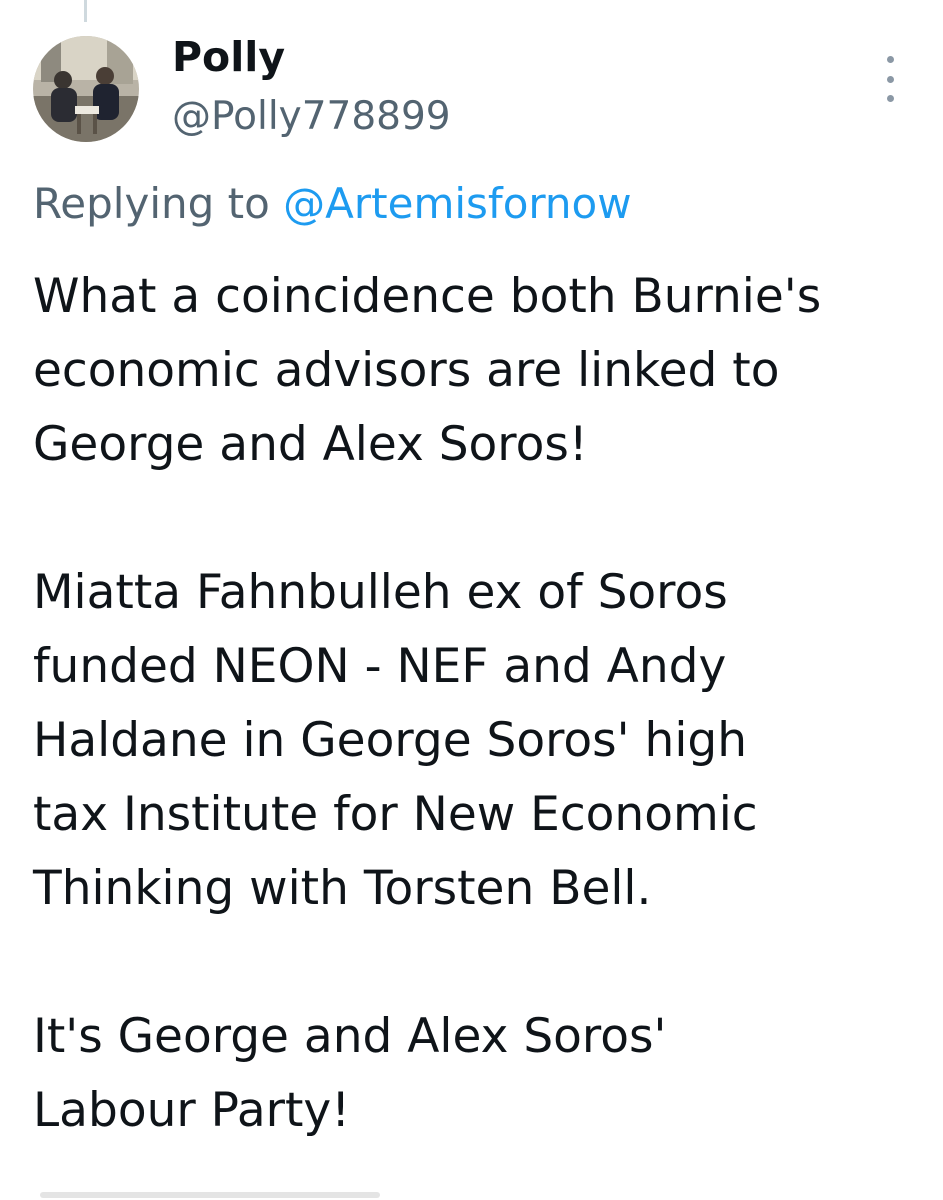 Image resolution: width=943 pixels, height=1200 pixels. I want to click on tweet-text-line: It's George and Alex Soros', so click(350, 1036).